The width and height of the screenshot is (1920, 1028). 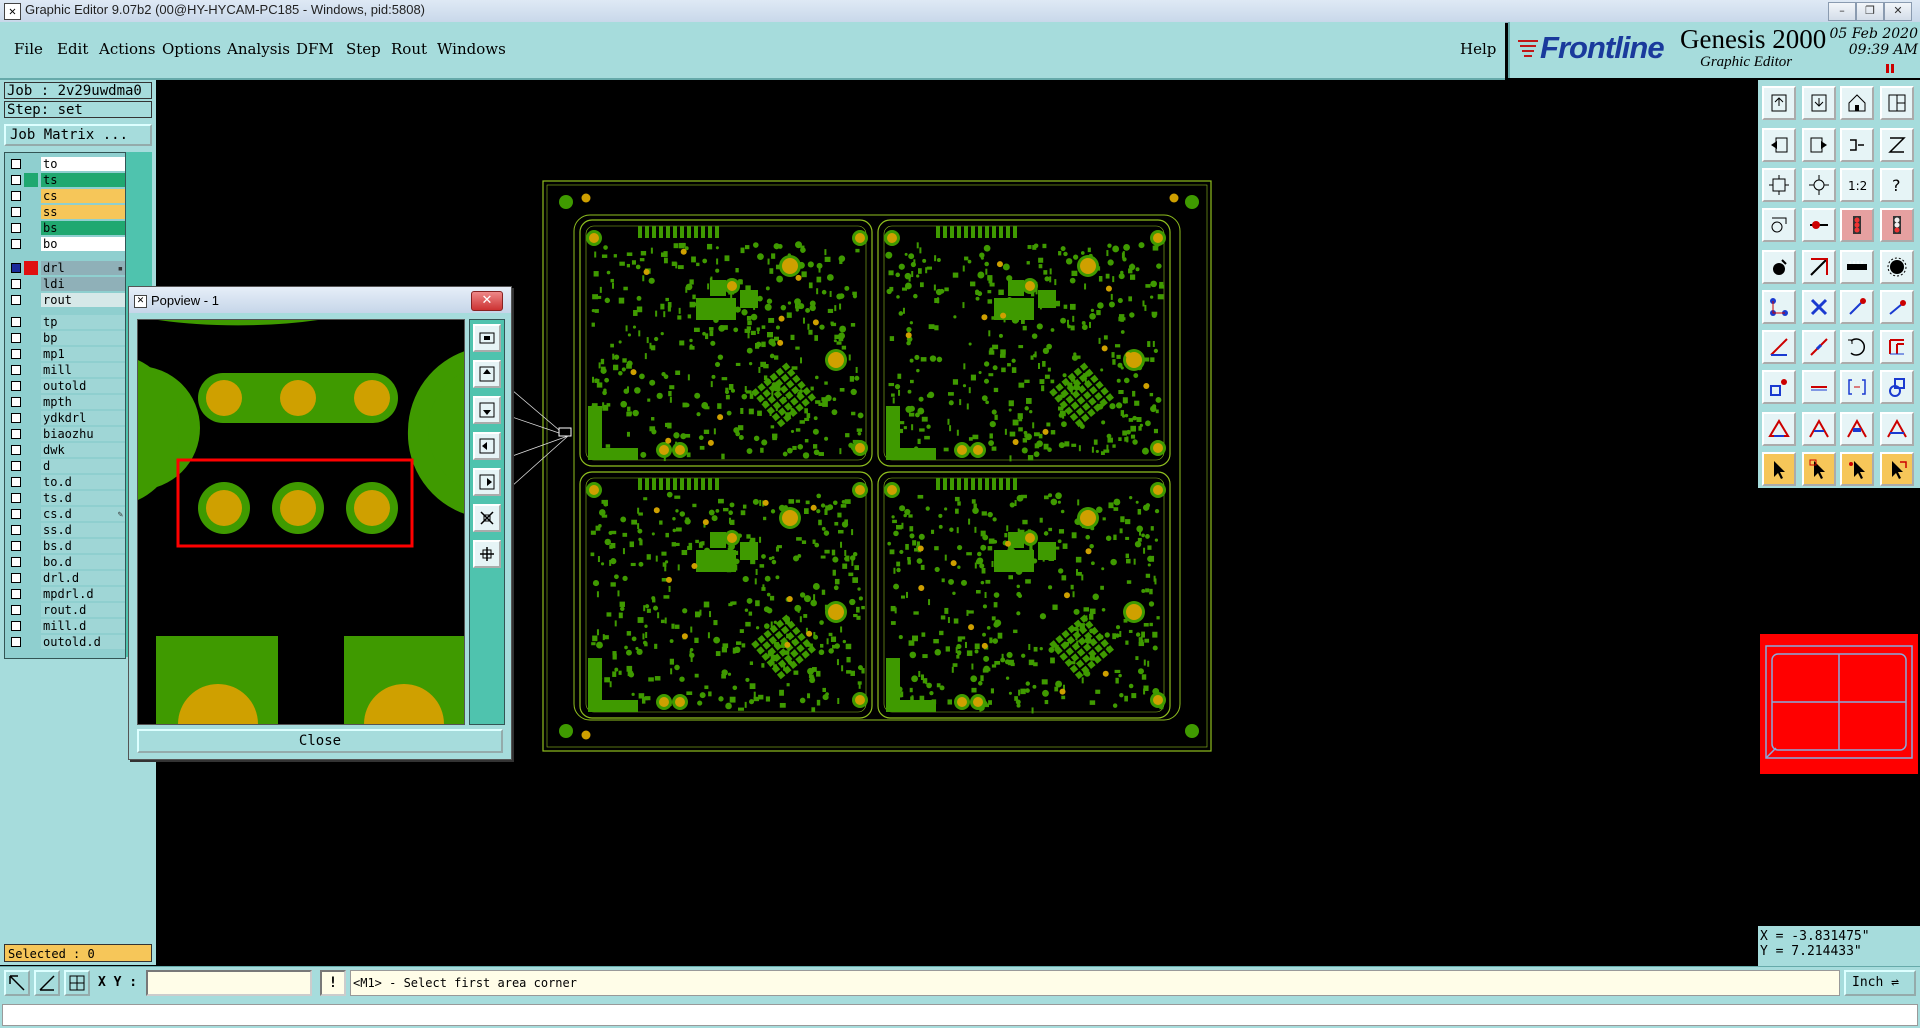 What do you see at coordinates (1819, 347) in the screenshot?
I see `toolbar-button-draw-line2` at bounding box center [1819, 347].